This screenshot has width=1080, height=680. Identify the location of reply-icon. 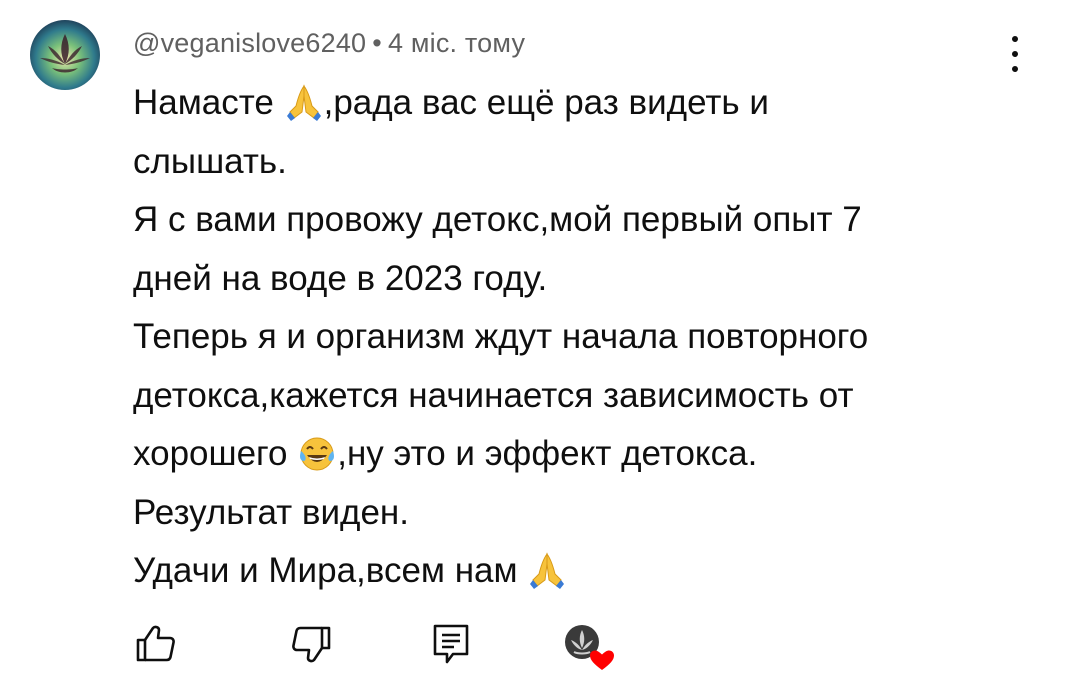
(451, 644).